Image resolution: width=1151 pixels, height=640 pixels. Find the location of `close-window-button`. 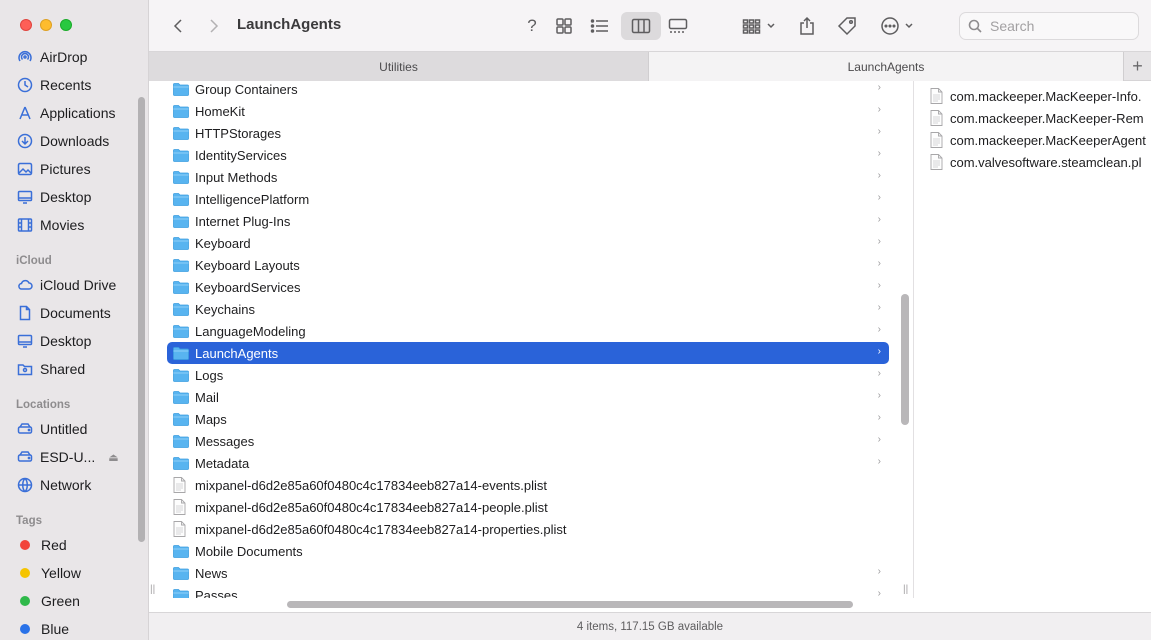

close-window-button is located at coordinates (26, 25).